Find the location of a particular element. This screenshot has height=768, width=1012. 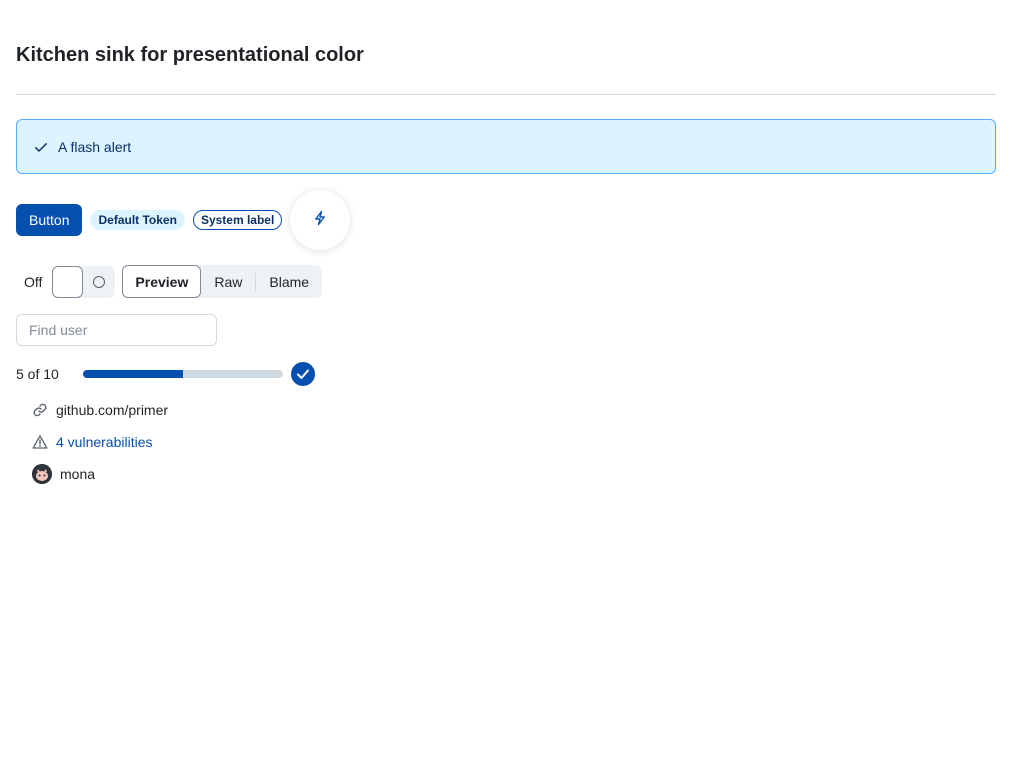

page-title: Kitchen sink for presentational color is located at coordinates (190, 55).